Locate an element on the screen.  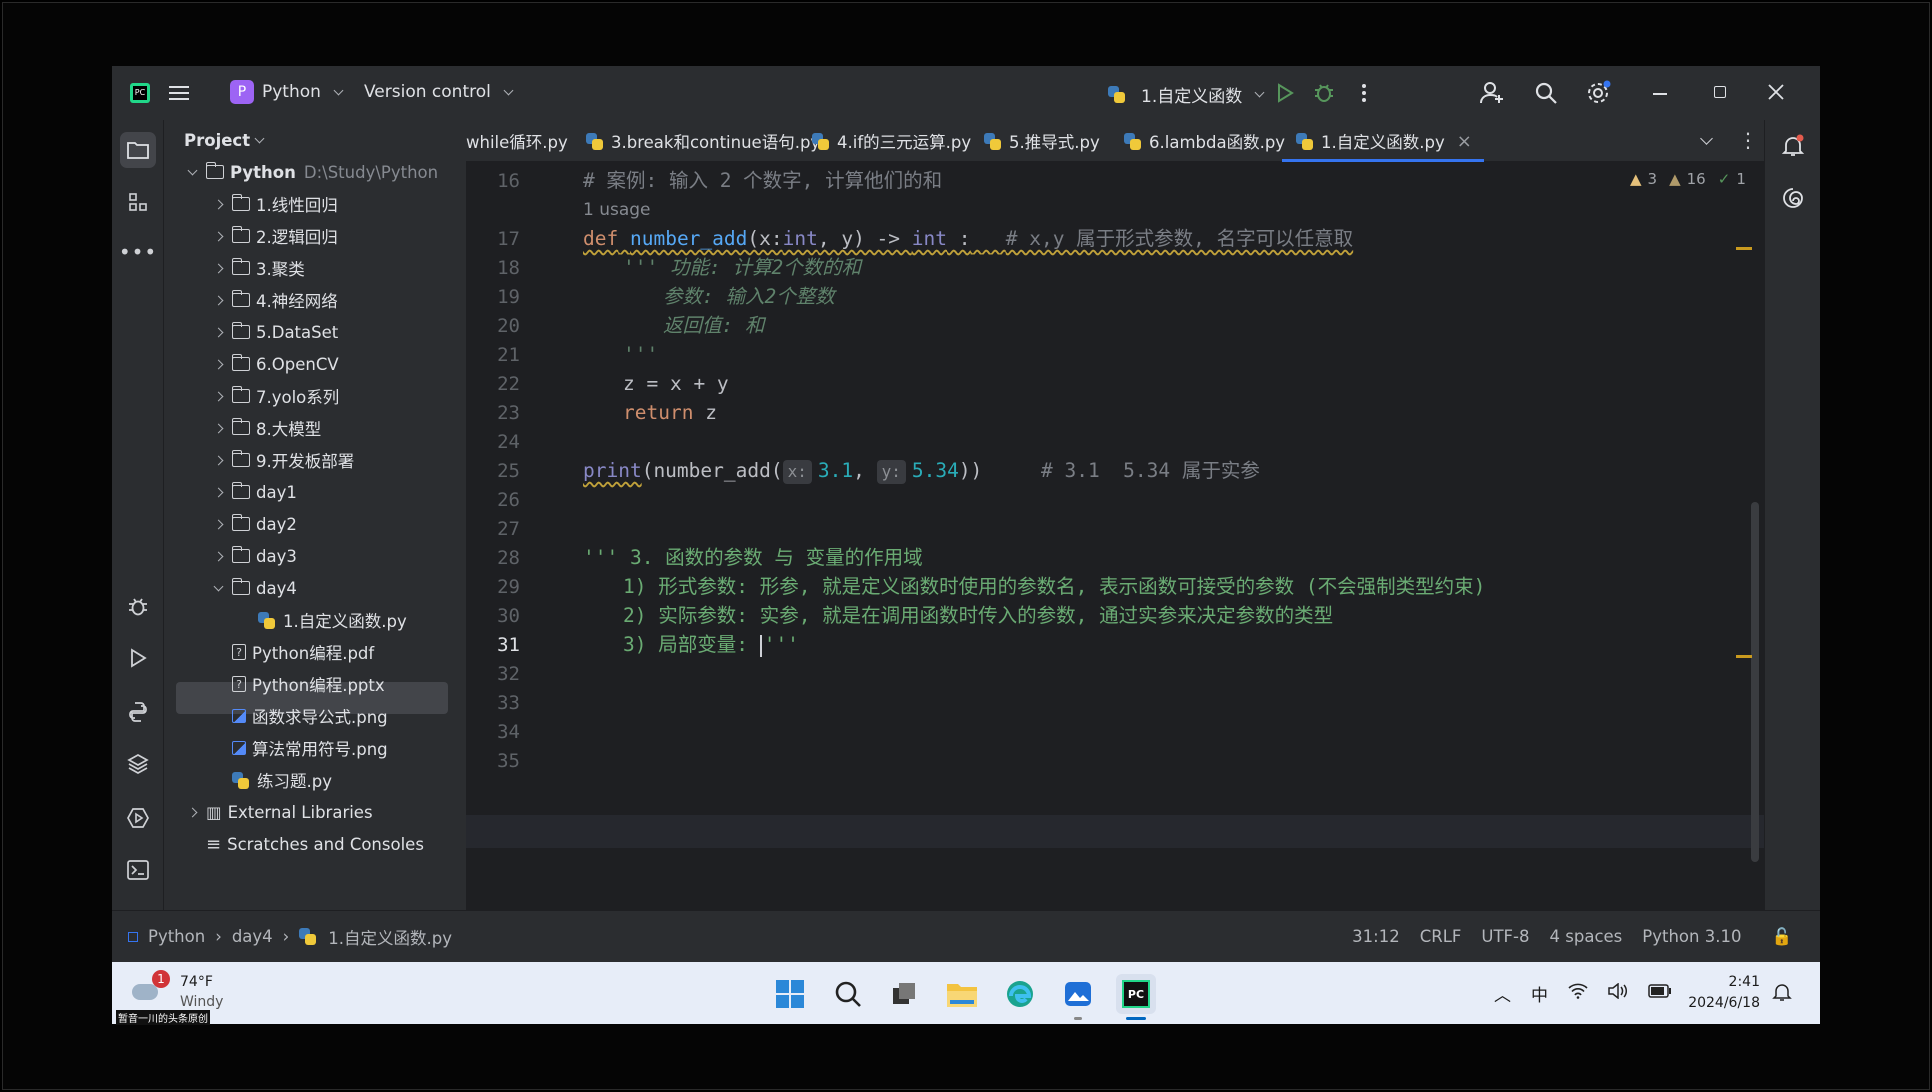
notifications-bell-icon is located at coordinates (1793, 146).